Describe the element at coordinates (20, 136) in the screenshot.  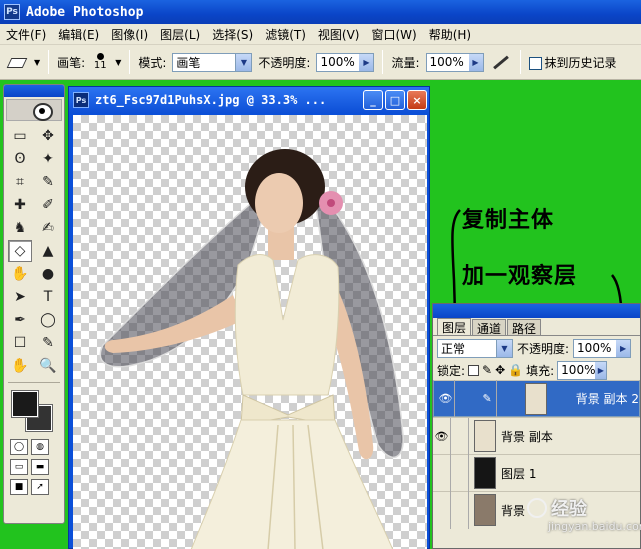
I see `marquee-tool-icon: ▭` at that location.